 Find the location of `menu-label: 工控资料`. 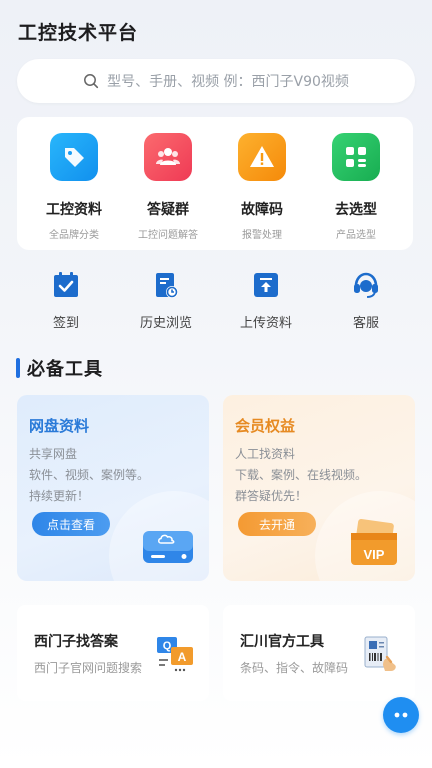

menu-label: 工控资料 is located at coordinates (74, 210).